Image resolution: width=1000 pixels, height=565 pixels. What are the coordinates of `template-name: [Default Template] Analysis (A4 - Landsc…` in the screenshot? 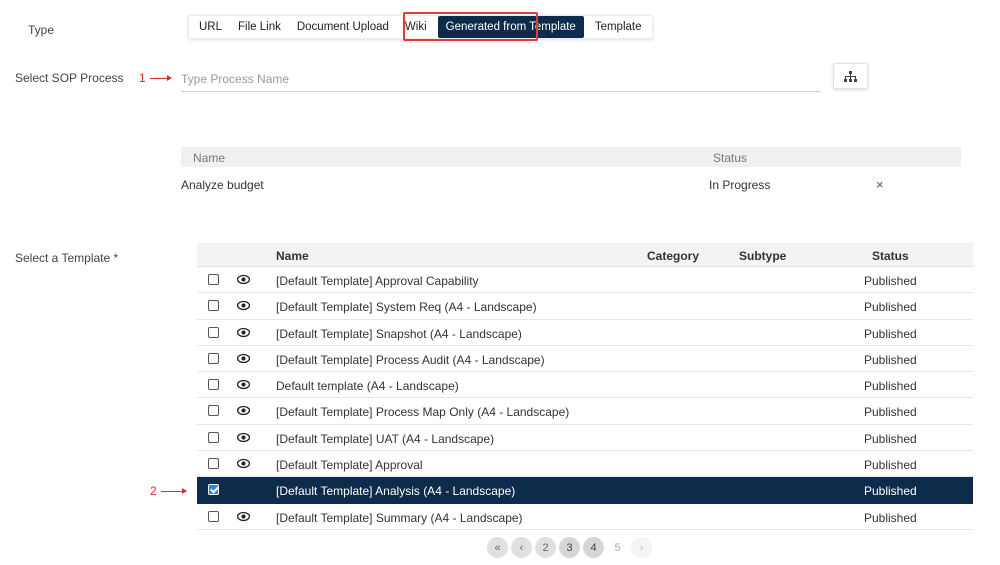 It's located at (396, 491).